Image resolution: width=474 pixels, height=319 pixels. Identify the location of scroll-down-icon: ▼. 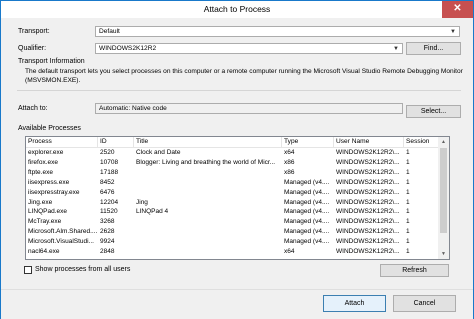
(443, 254).